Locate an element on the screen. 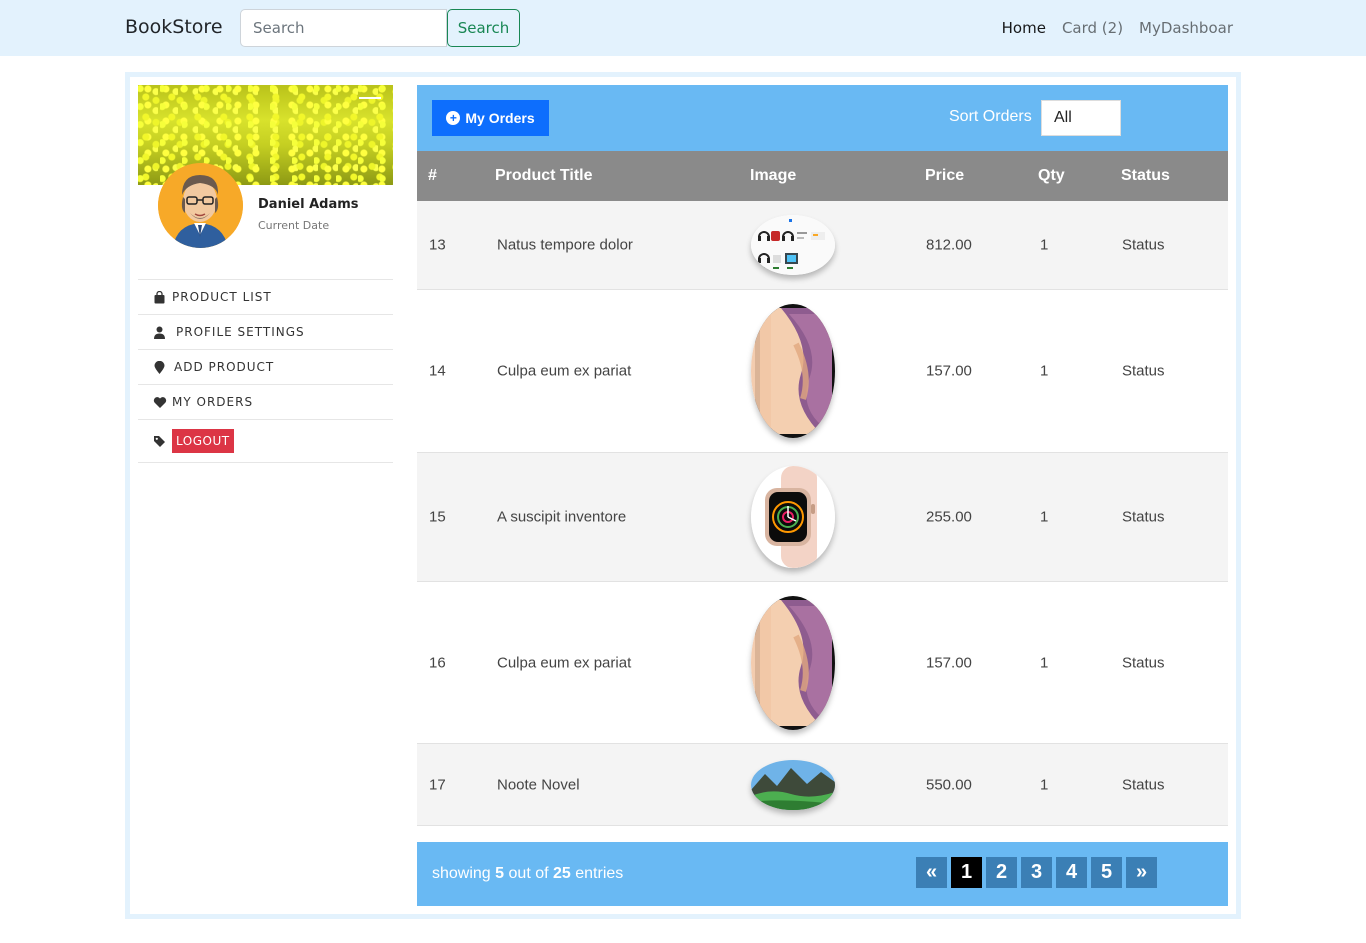 The width and height of the screenshot is (1366, 943). sort-orders-label: Sort Orders is located at coordinates (990, 116).